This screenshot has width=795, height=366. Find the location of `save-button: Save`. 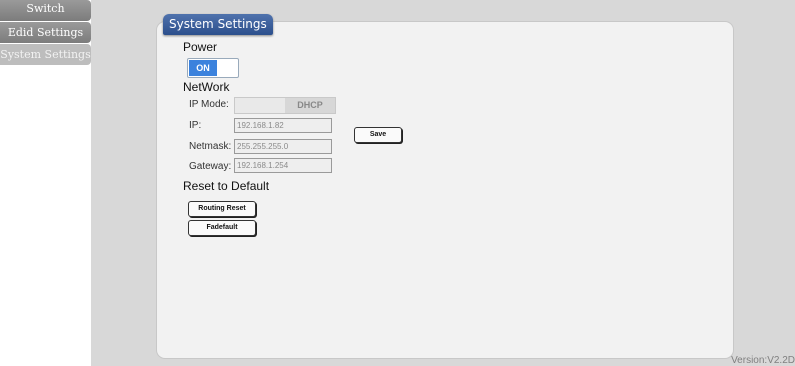

save-button: Save is located at coordinates (378, 135).